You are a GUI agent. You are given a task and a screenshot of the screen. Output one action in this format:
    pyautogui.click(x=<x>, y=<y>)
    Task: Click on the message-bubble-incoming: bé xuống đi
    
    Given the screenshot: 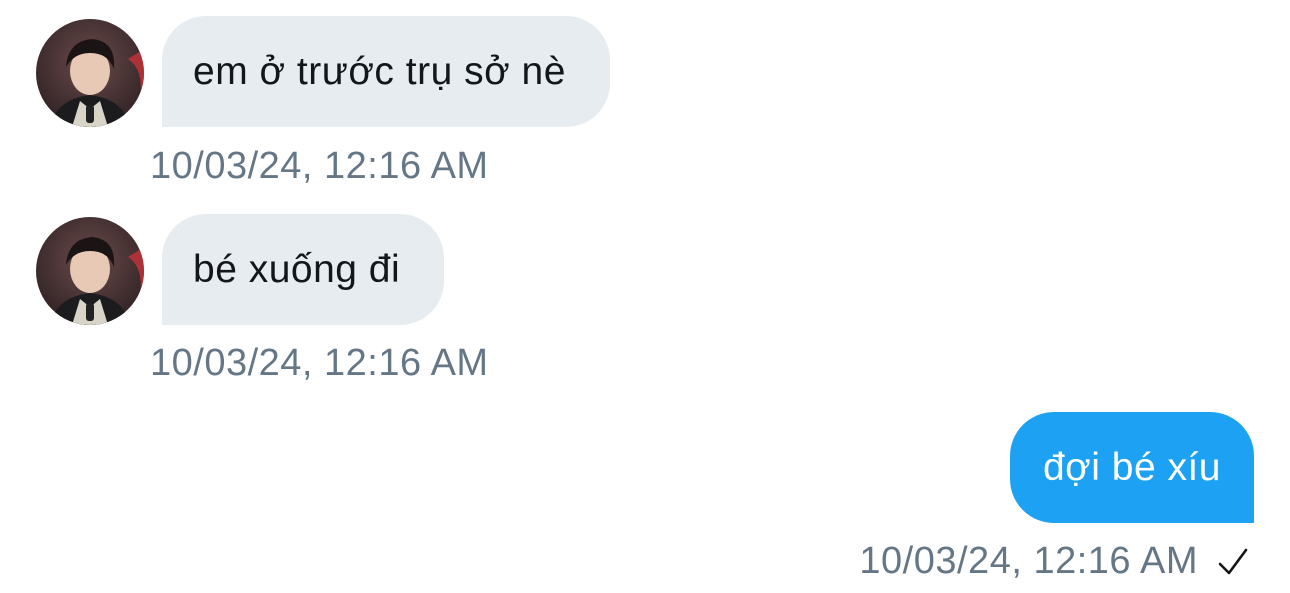 What is the action you would take?
    pyautogui.click(x=303, y=269)
    